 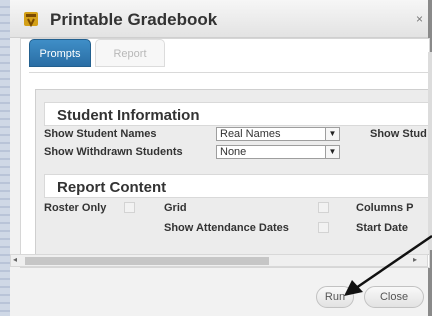 I want to click on dialog-titlebar: Printable Gradebook ×, so click(x=219, y=19).